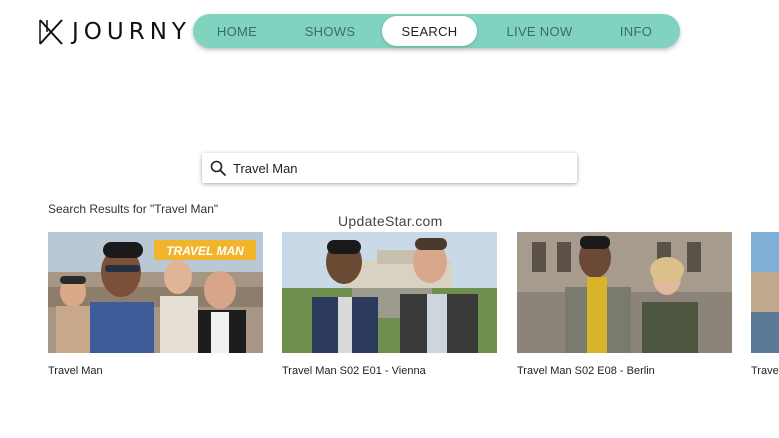  What do you see at coordinates (75, 371) in the screenshot?
I see `result-title: Travel Man` at bounding box center [75, 371].